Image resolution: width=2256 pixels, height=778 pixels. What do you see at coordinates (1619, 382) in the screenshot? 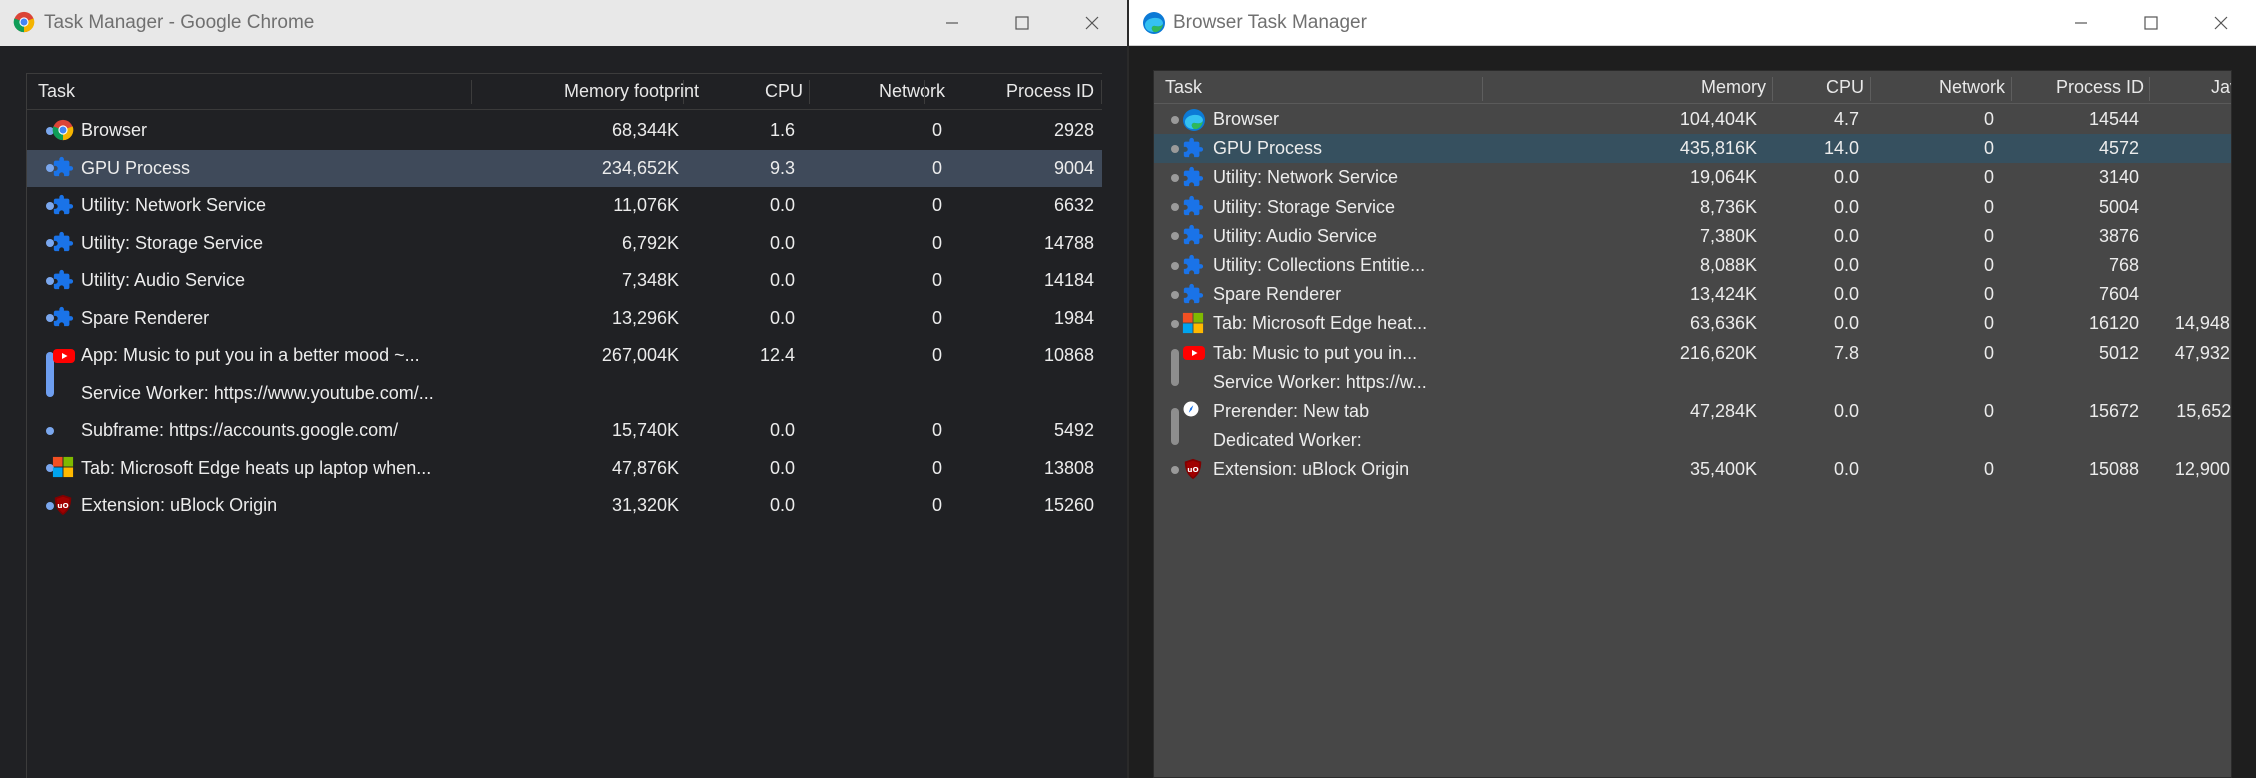
I see `memory-value` at bounding box center [1619, 382].